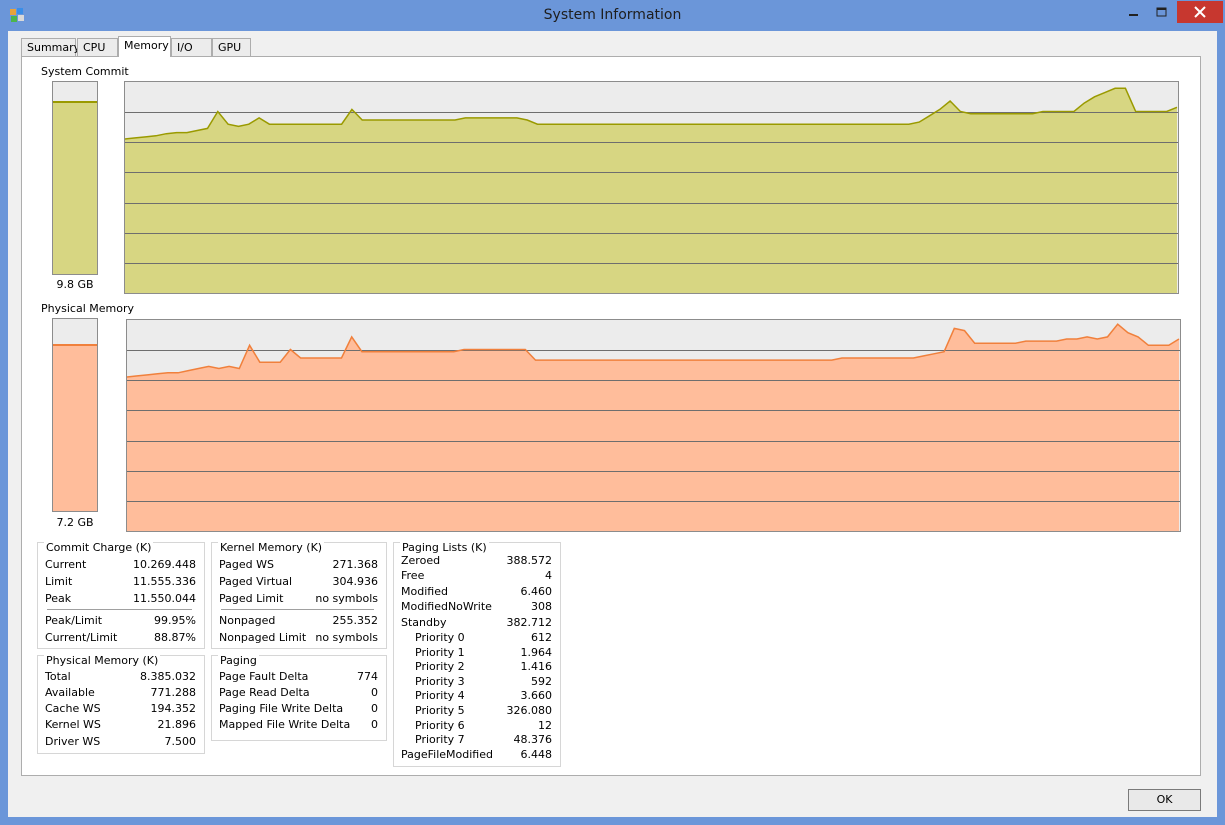  I want to click on peak-limit-value: 99.95%, so click(175, 620).